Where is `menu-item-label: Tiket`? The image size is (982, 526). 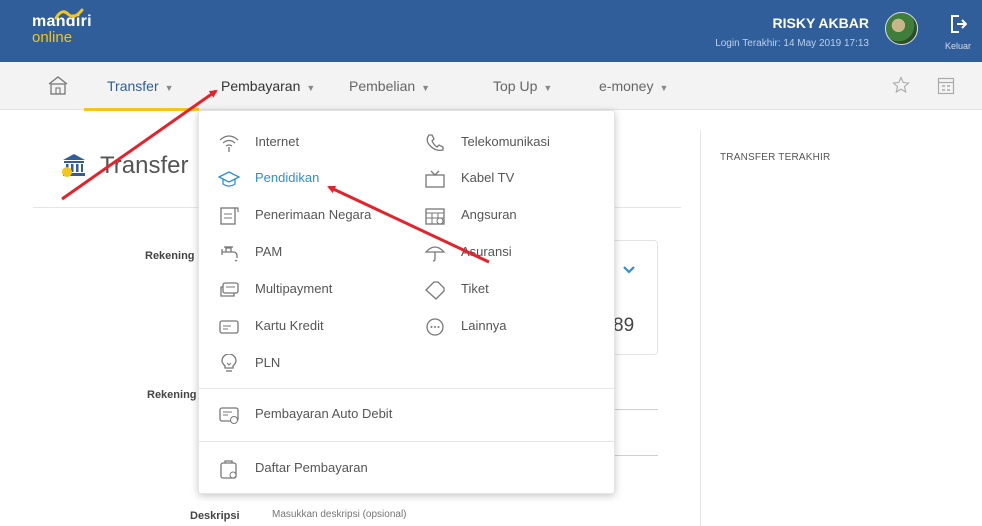 menu-item-label: Tiket is located at coordinates (475, 288).